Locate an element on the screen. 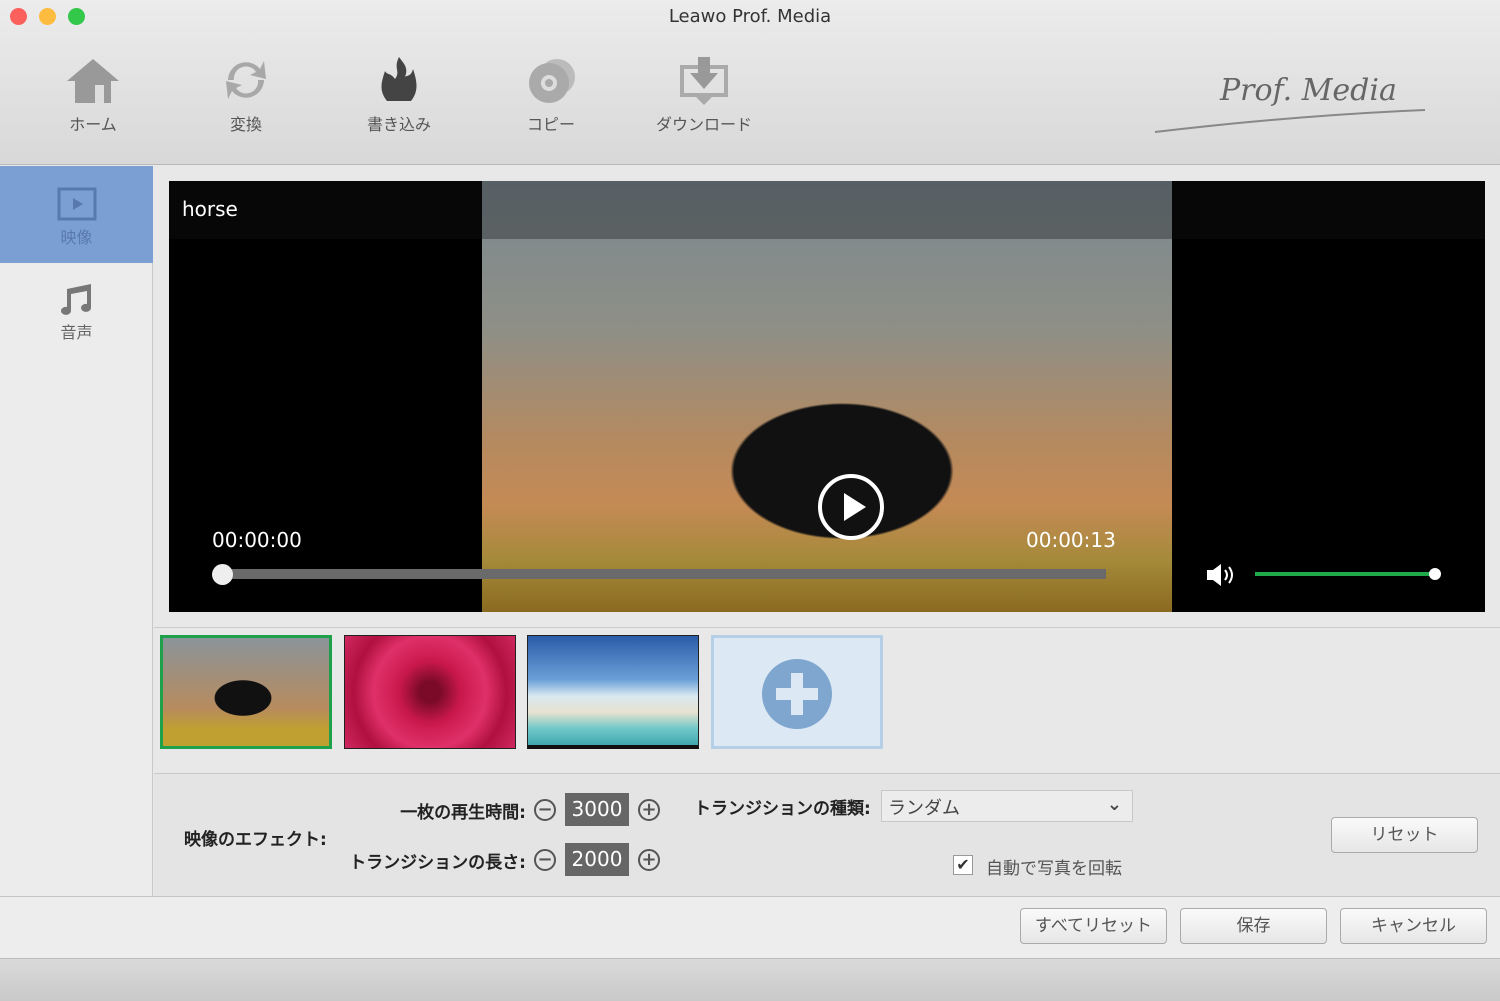 The width and height of the screenshot is (1500, 1001). toolbar-convert: 変換 is located at coordinates (246, 95).